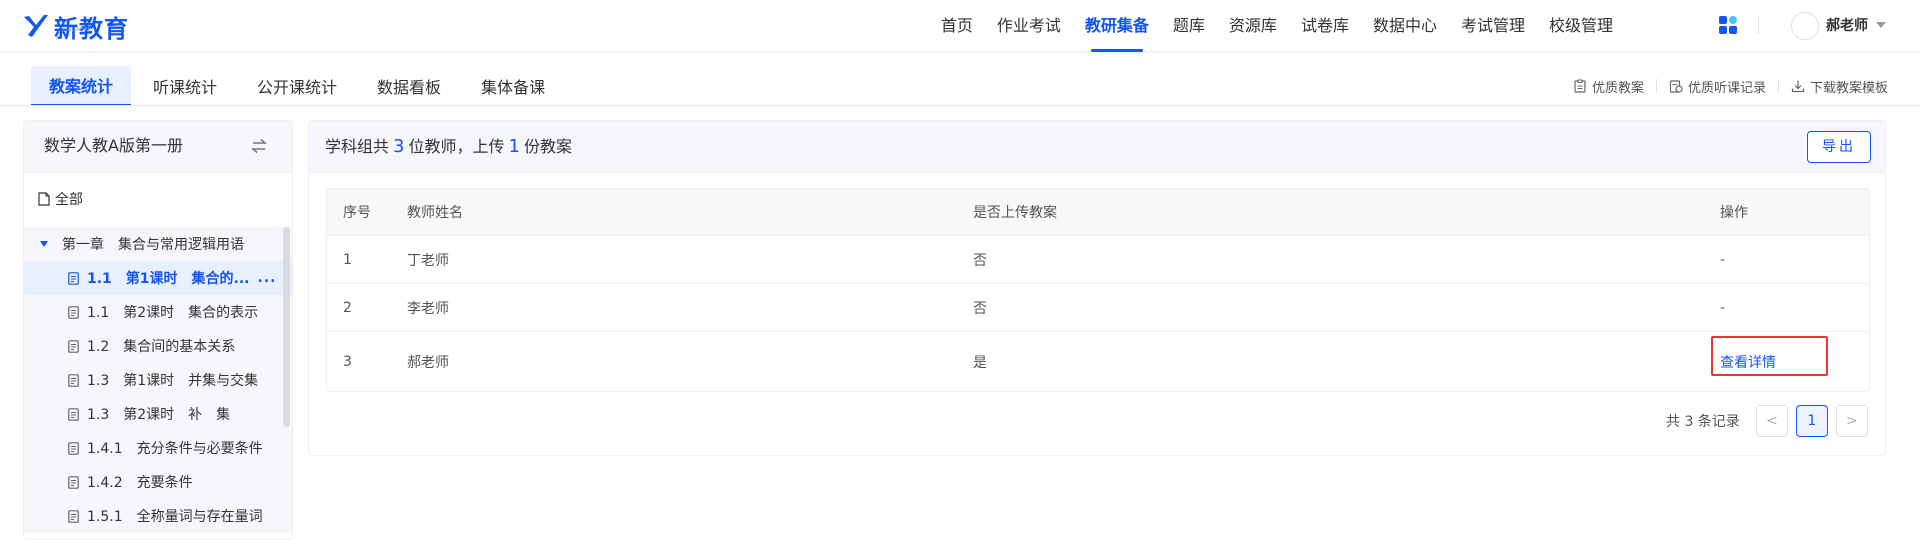  What do you see at coordinates (980, 362) in the screenshot?
I see `cell-uploaded: 是` at bounding box center [980, 362].